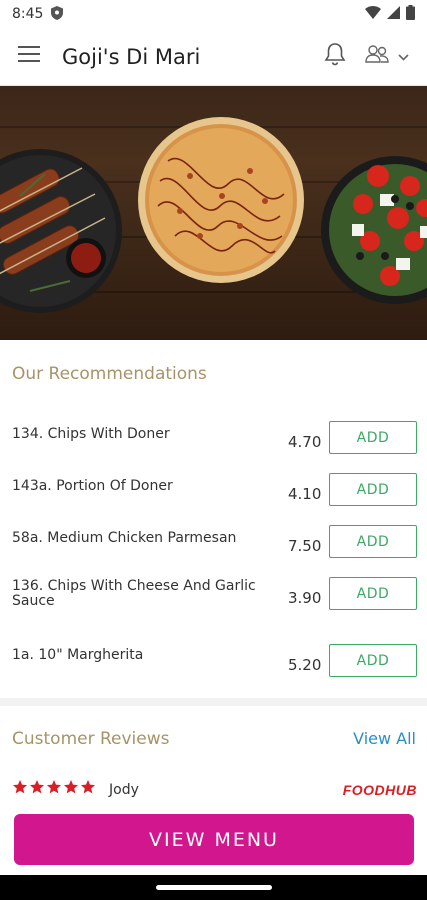 The width and height of the screenshot is (427, 900). What do you see at coordinates (213, 441) in the screenshot?
I see `list-item: 134. Chips With Doner 4.70 ADD` at bounding box center [213, 441].